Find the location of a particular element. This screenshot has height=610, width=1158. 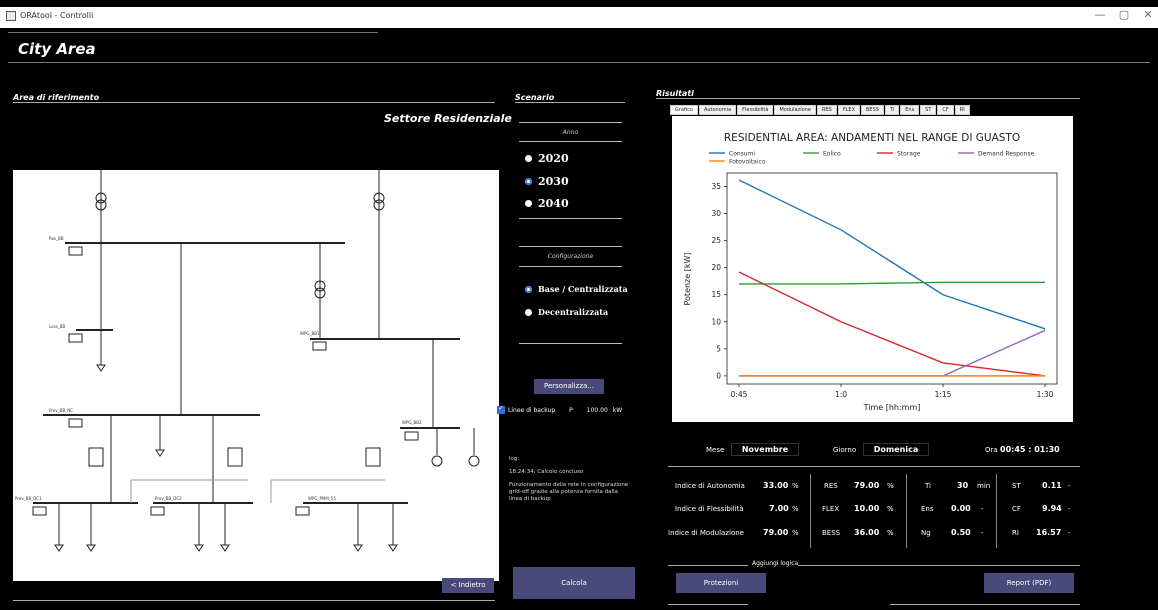

res-value: 79.00 is located at coordinates (867, 485).